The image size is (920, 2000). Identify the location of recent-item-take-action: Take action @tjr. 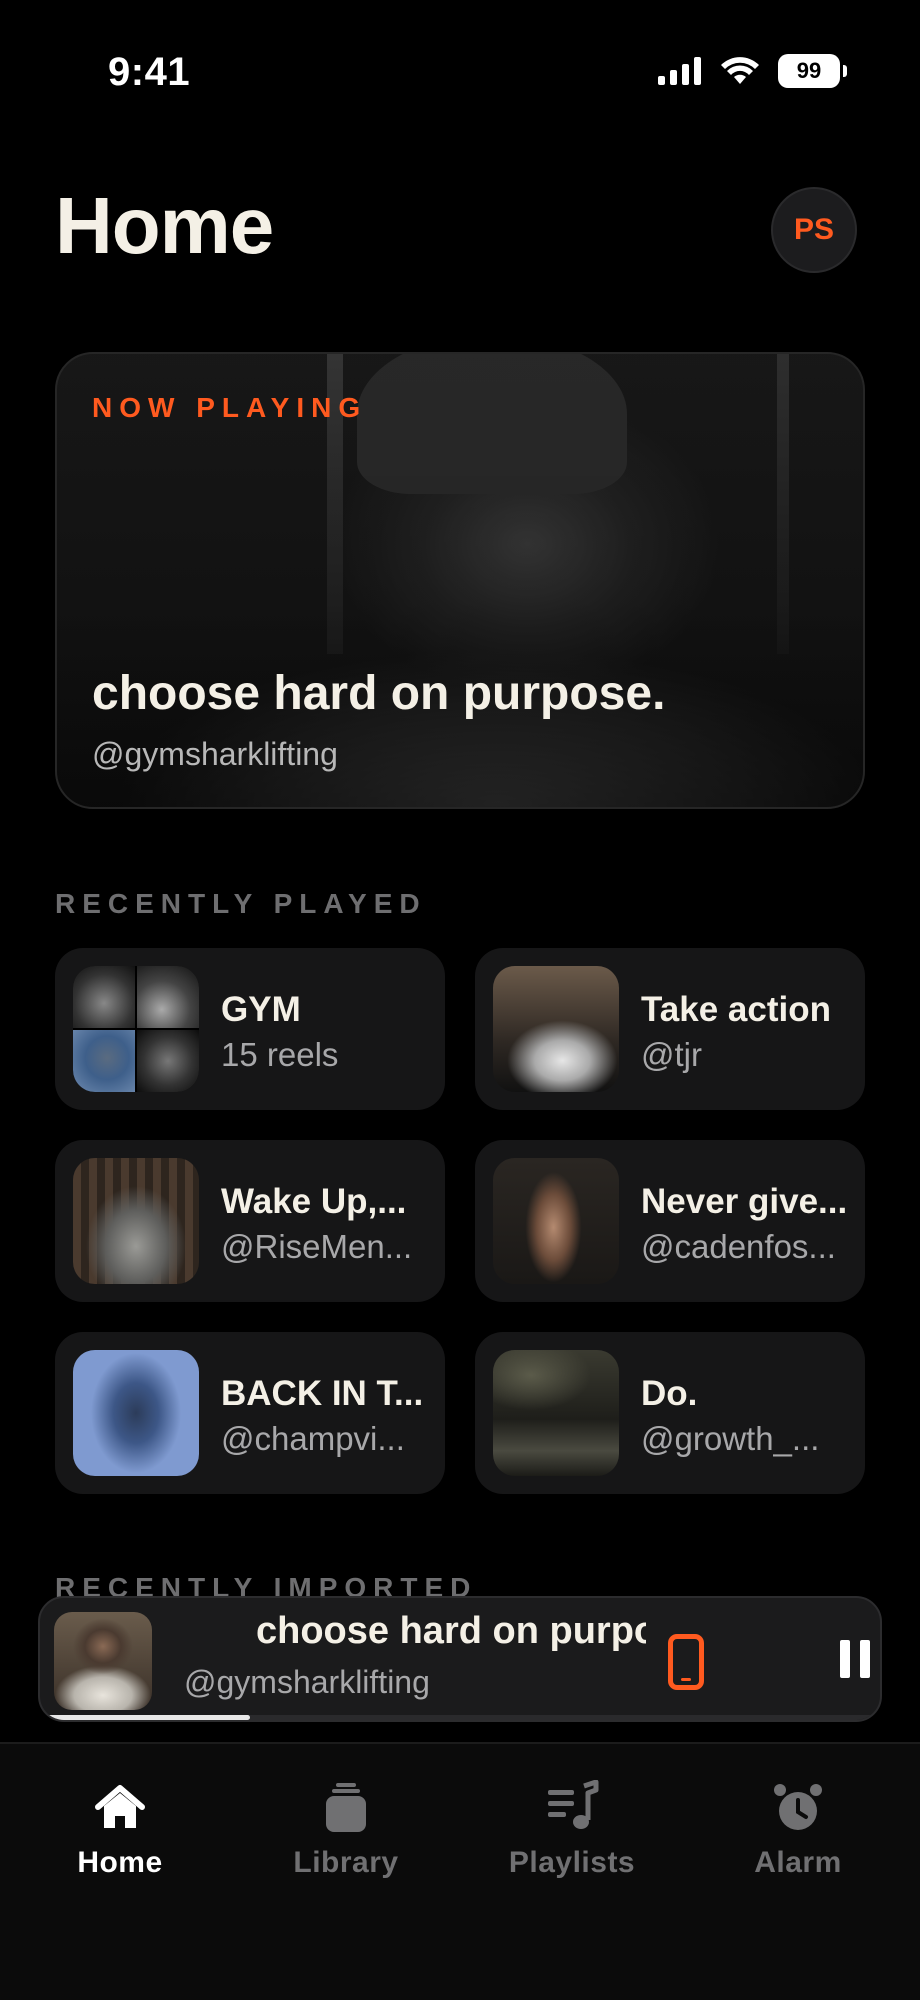
(670, 1029).